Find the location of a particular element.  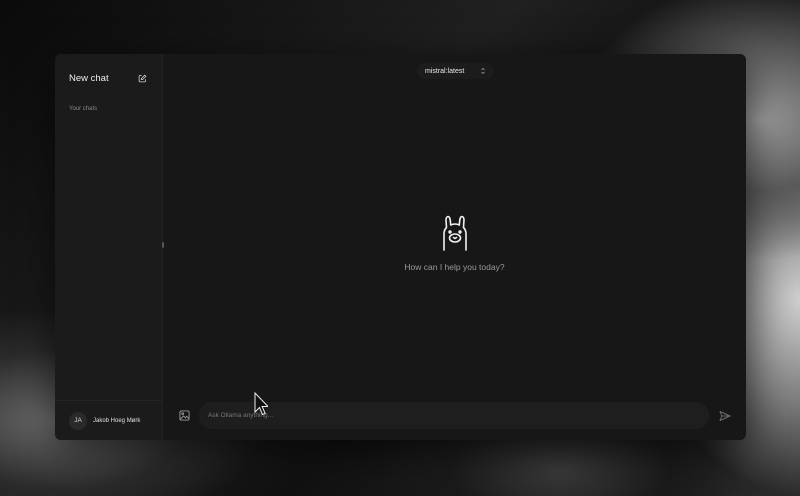

edit-icon is located at coordinates (142, 78).